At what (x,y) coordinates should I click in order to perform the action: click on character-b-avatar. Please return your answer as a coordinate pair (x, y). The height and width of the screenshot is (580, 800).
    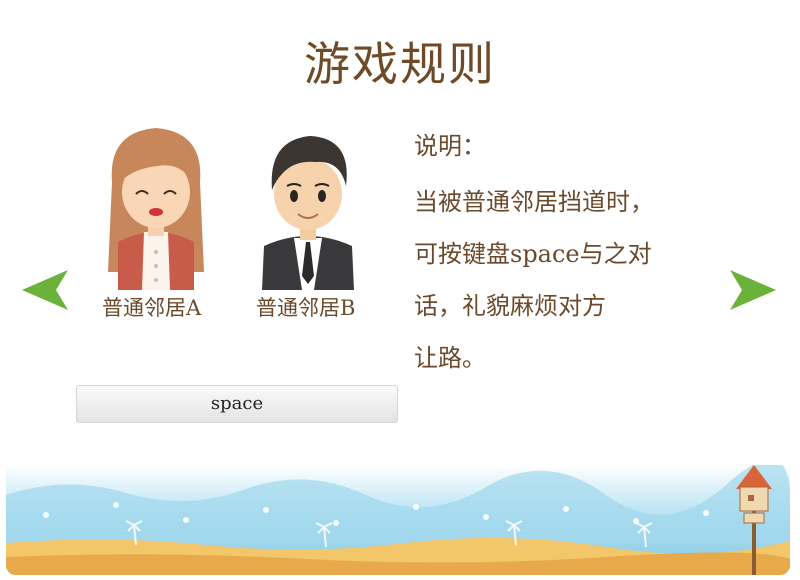
    Looking at the image, I should click on (308, 213).